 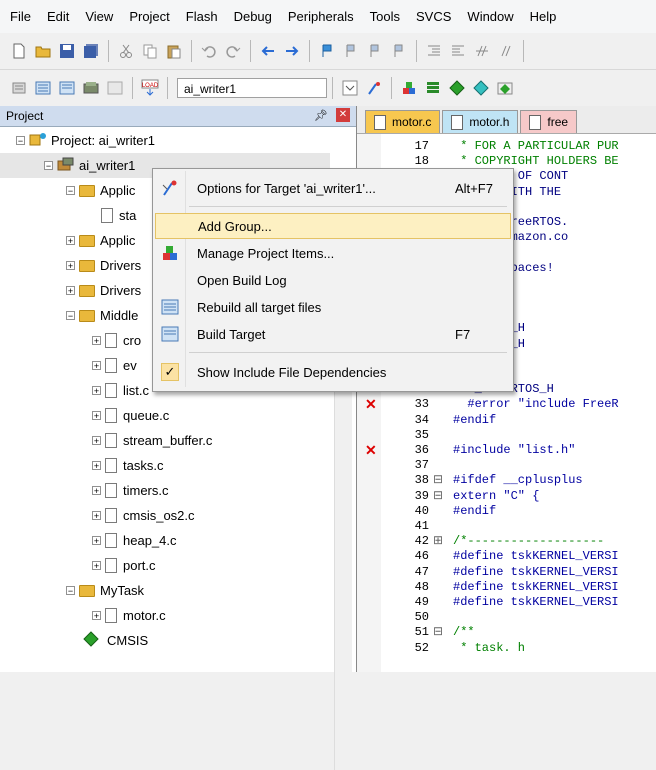 What do you see at coordinates (150, 88) in the screenshot?
I see `download-icon: LOAD` at bounding box center [150, 88].